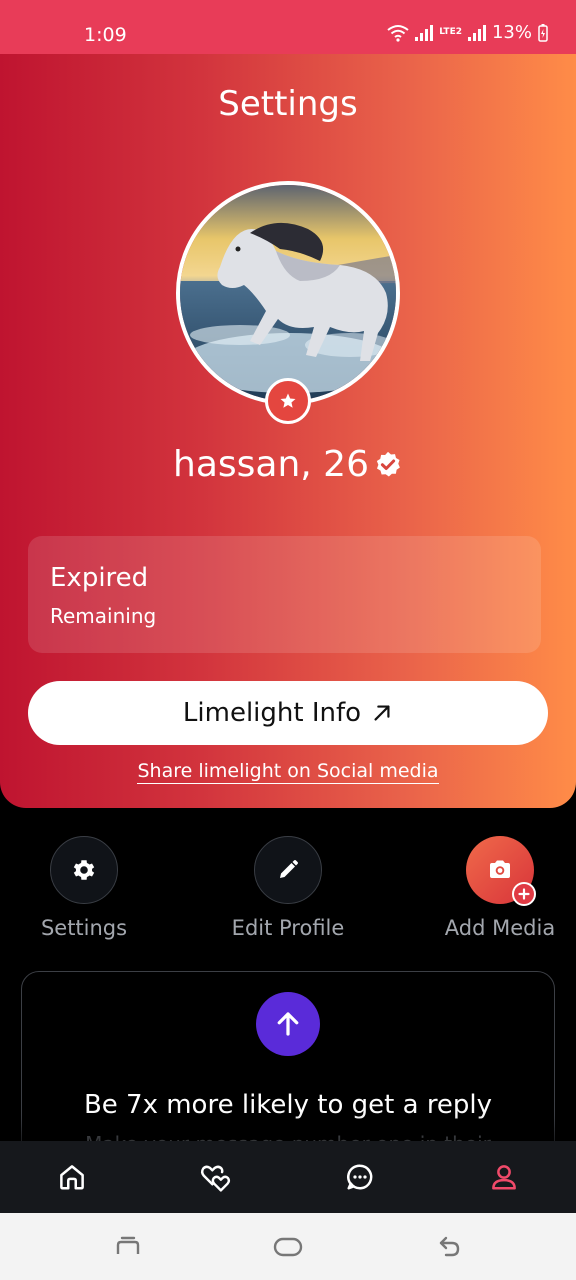 This screenshot has height=1280, width=576. What do you see at coordinates (543, 32) in the screenshot?
I see `battery-icon` at bounding box center [543, 32].